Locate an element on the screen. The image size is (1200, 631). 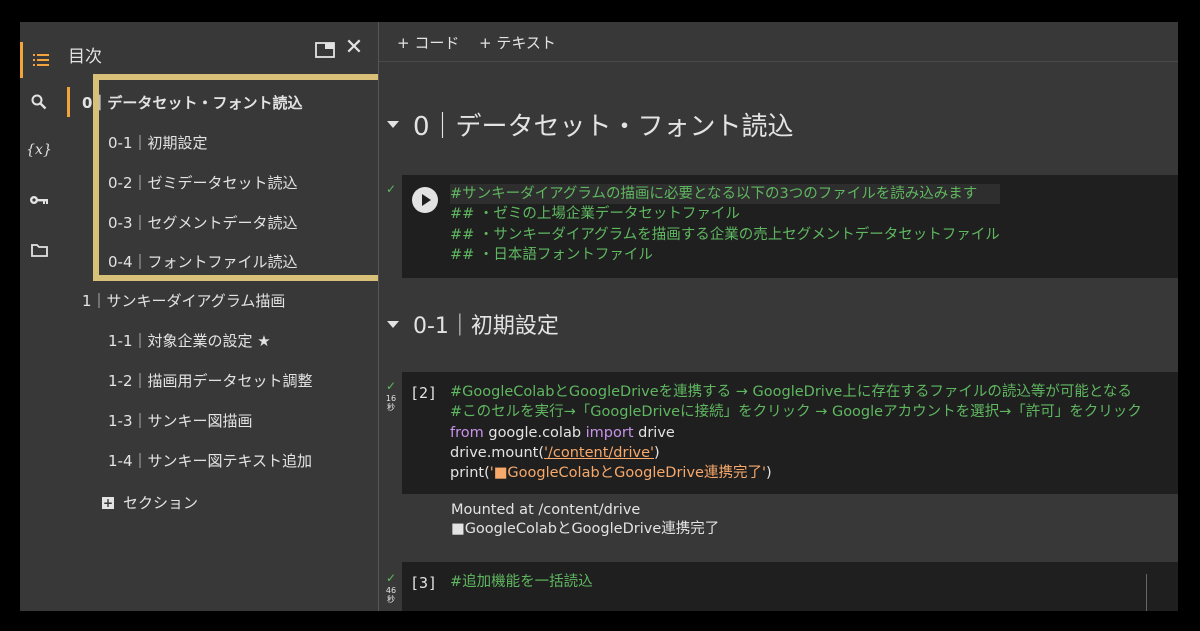
code-token: '/content/drive' is located at coordinates (599, 453).